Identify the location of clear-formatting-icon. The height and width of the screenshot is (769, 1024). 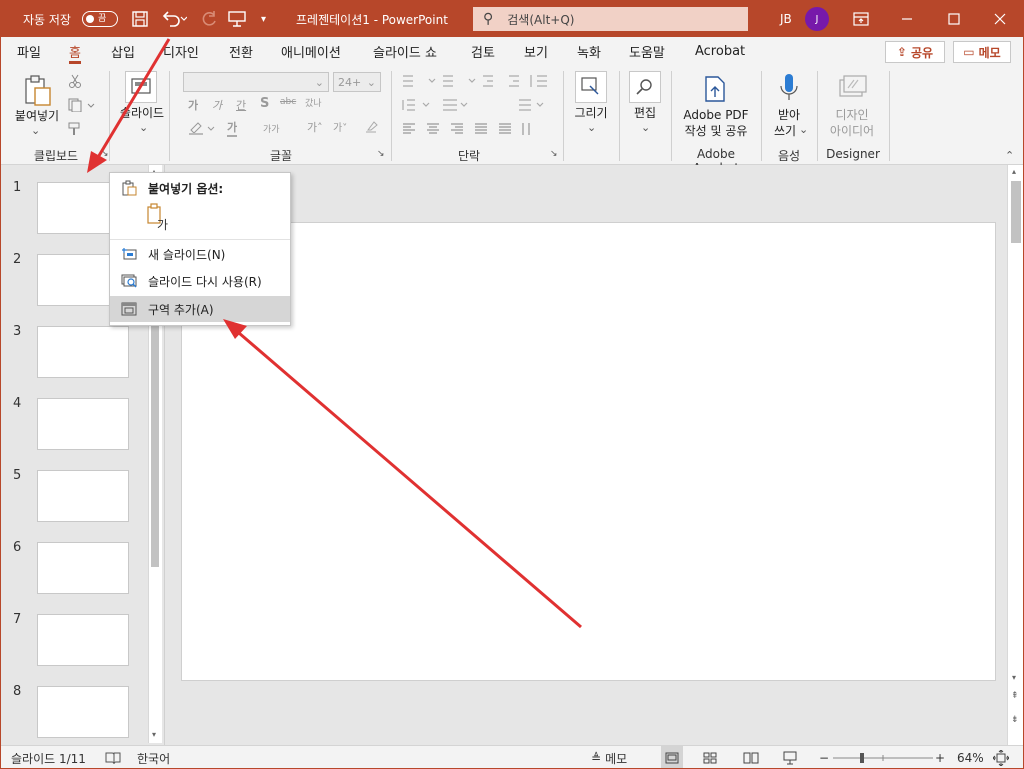
(371, 127).